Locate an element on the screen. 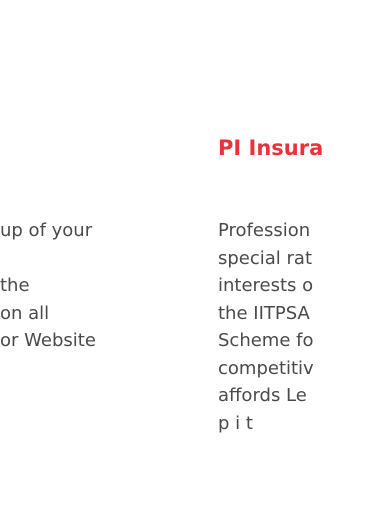 Image resolution: width=379 pixels, height=524 pixels. left-line-gap is located at coordinates (48, 259).